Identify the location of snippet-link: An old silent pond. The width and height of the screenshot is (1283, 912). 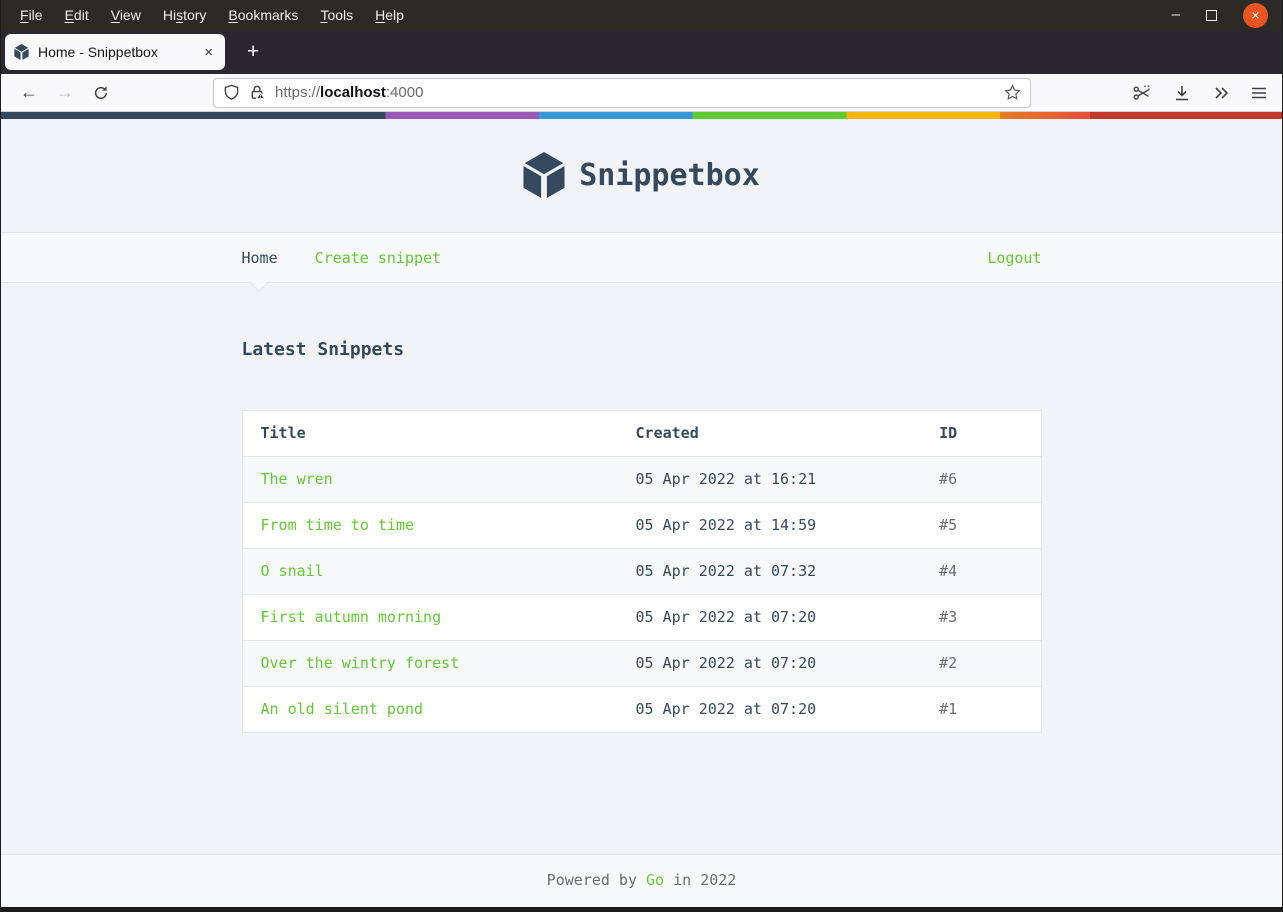
(342, 709).